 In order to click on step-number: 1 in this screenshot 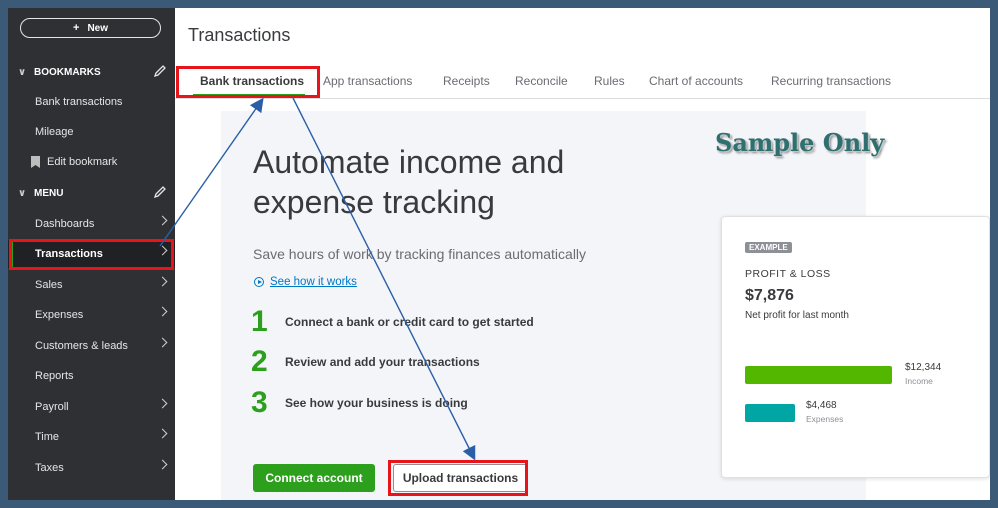, I will do `click(259, 321)`.